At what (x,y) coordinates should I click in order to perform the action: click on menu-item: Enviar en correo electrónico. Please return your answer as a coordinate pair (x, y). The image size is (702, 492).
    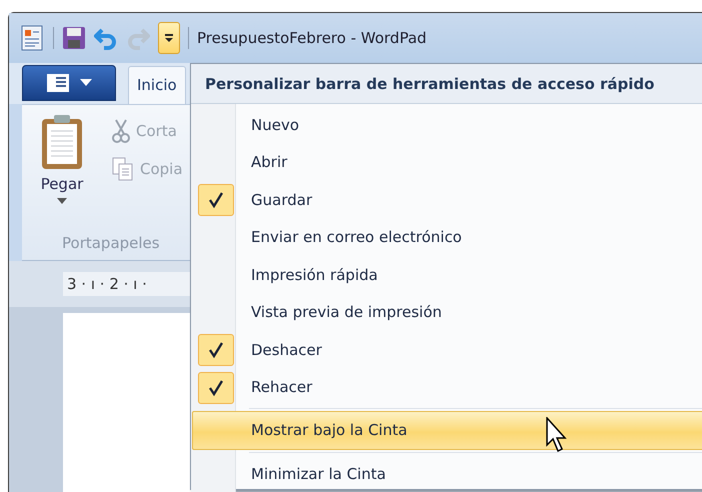
    Looking at the image, I should click on (447, 237).